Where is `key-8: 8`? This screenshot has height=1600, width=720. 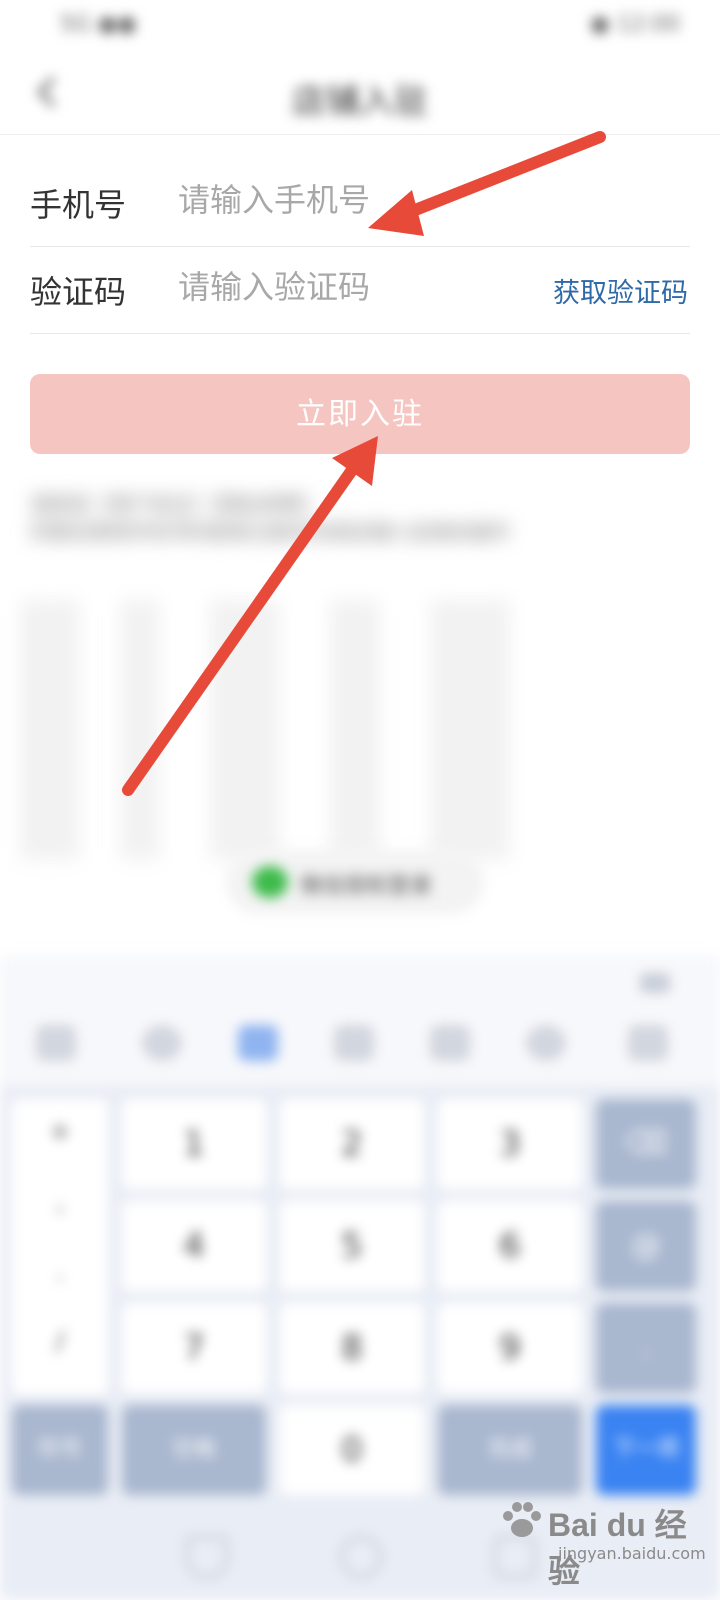 key-8: 8 is located at coordinates (352, 1348).